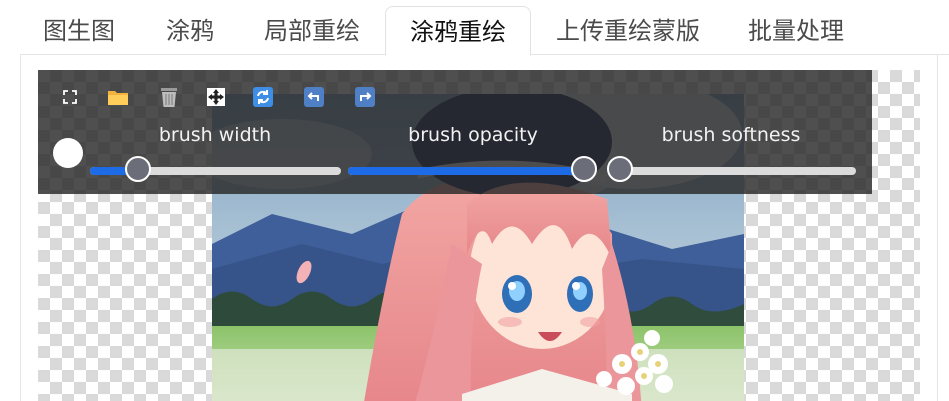 Image resolution: width=949 pixels, height=401 pixels. What do you see at coordinates (70, 97) in the screenshot?
I see `fullscreen-icon` at bounding box center [70, 97].